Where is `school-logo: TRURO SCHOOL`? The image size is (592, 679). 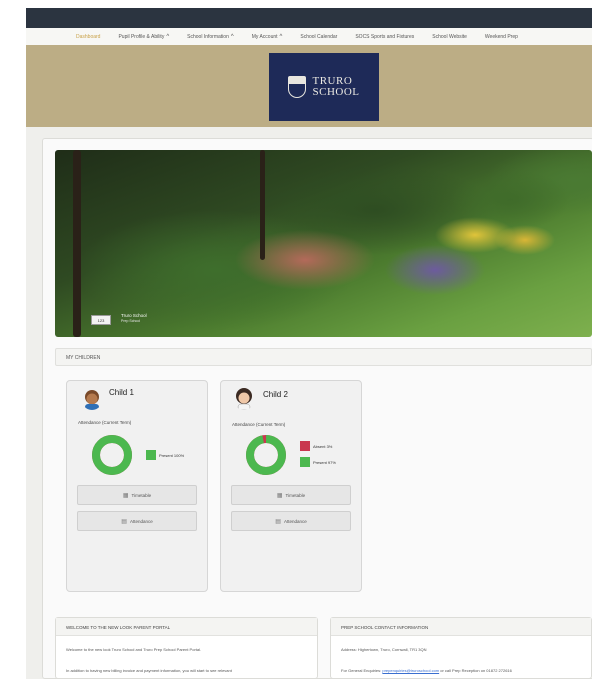 school-logo: TRURO SCHOOL is located at coordinates (324, 87).